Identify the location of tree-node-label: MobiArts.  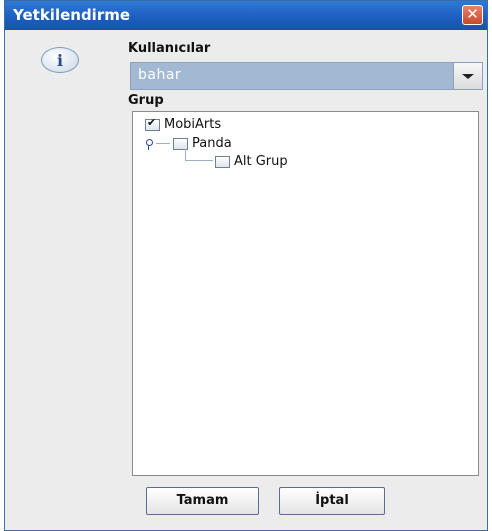
(193, 124).